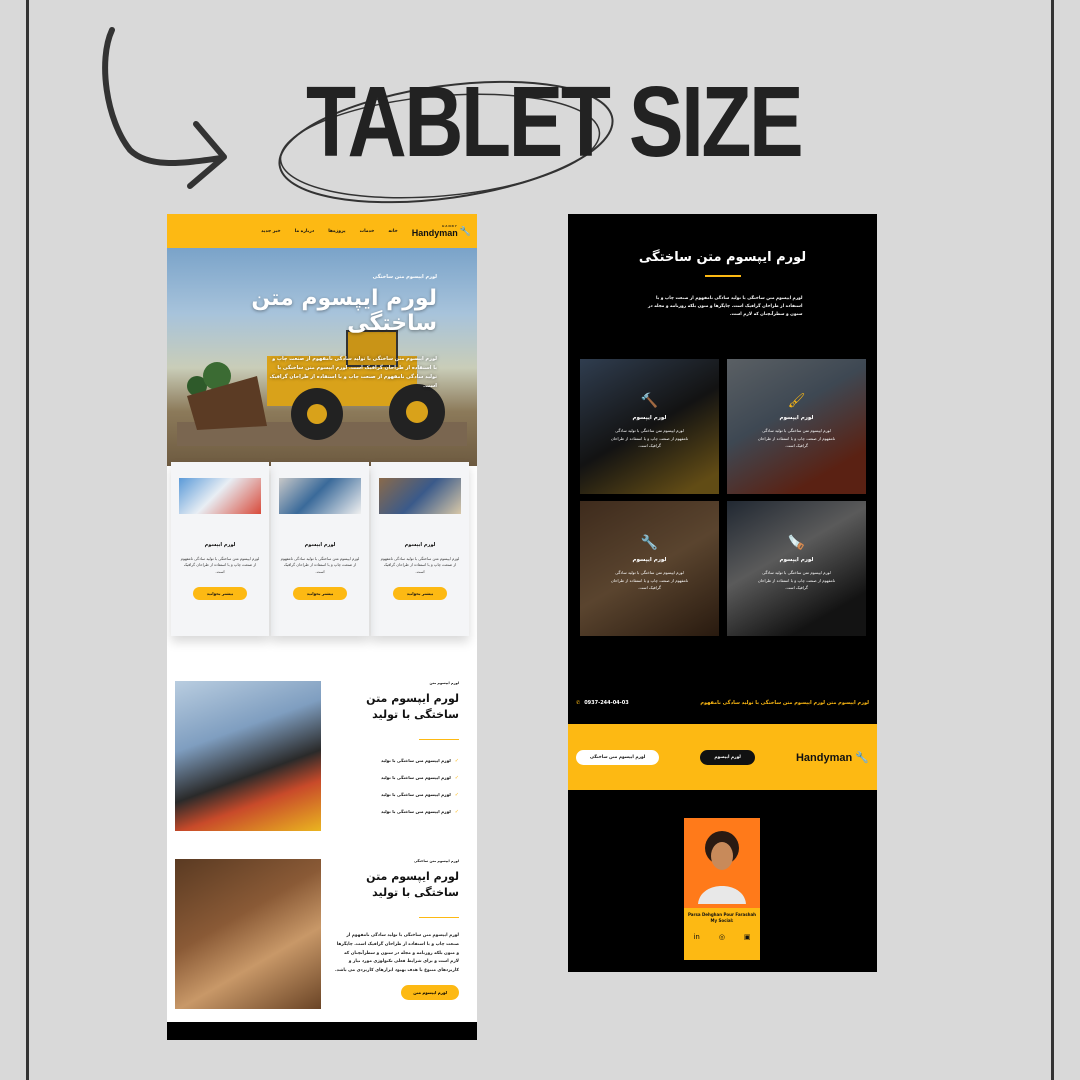  I want to click on hammer-icon: 🔨, so click(649, 401).